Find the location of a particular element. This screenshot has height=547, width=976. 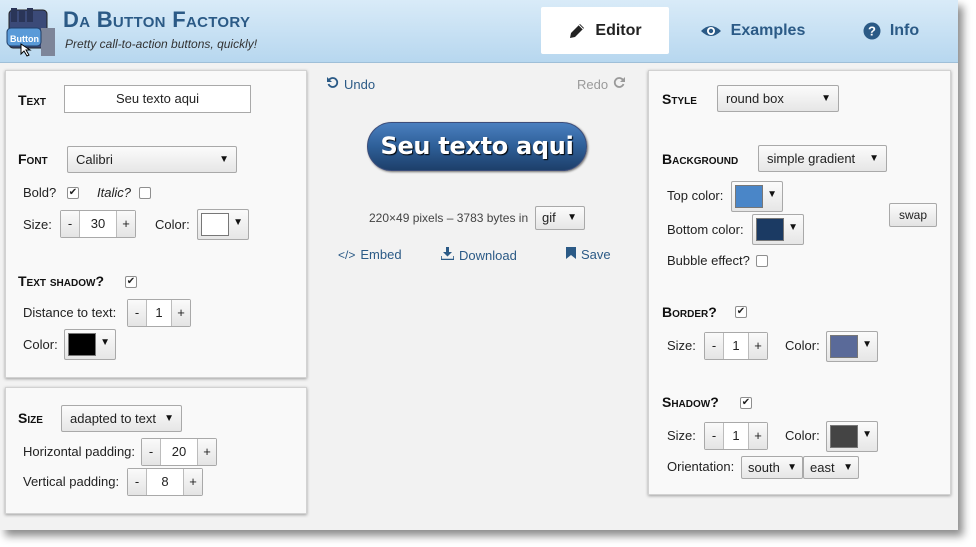

save-link: Save is located at coordinates (588, 254).